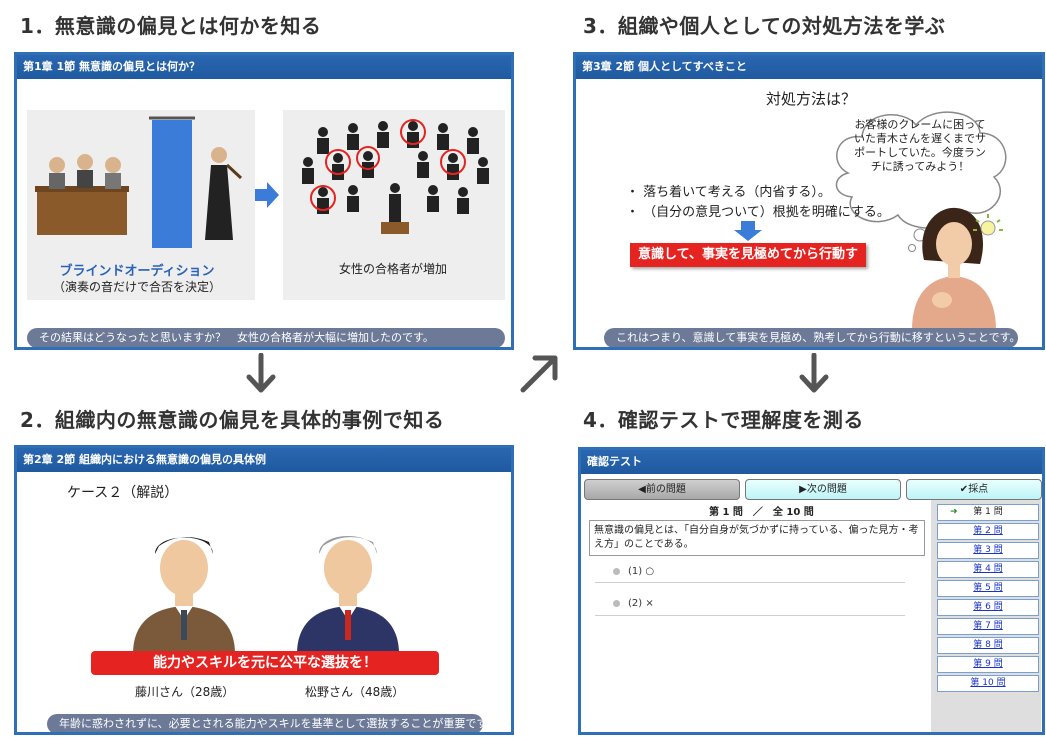 This screenshot has height=737, width=1046. Describe the element at coordinates (633, 603) in the screenshot. I see `answer-option-2: (2) ×` at that location.